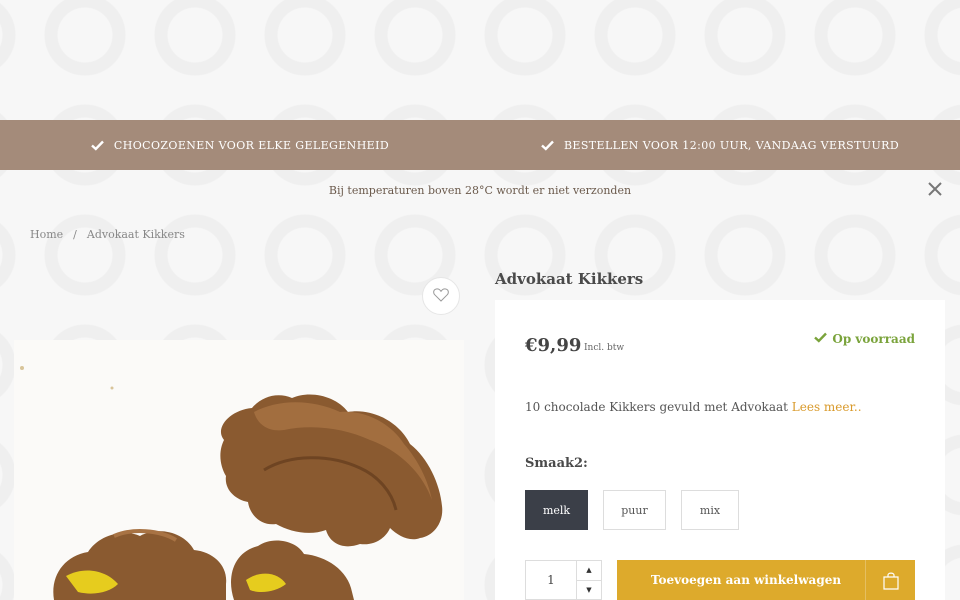 Image resolution: width=960 pixels, height=600 pixels. I want to click on option-melk: melk, so click(556, 510).